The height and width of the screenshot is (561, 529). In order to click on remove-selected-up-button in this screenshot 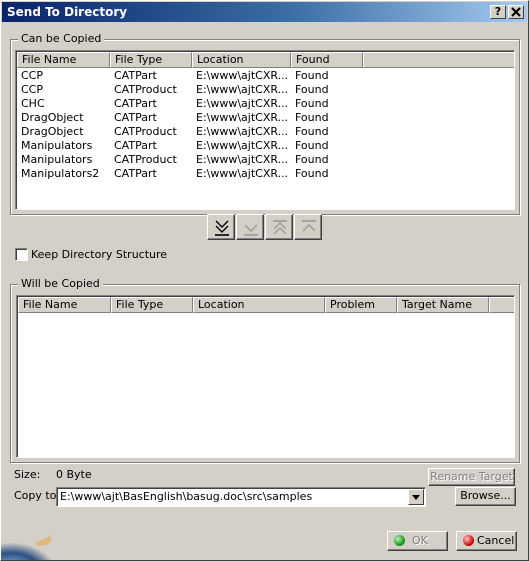, I will do `click(308, 227)`.